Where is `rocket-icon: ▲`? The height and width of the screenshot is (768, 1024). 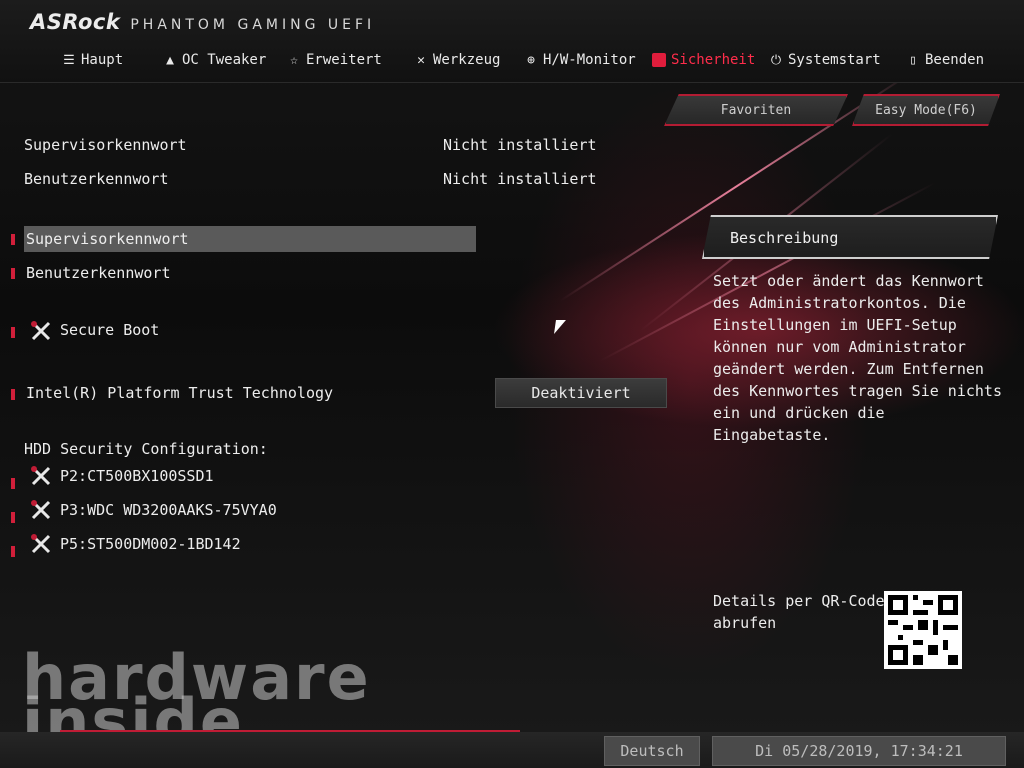
rocket-icon: ▲ is located at coordinates (170, 60).